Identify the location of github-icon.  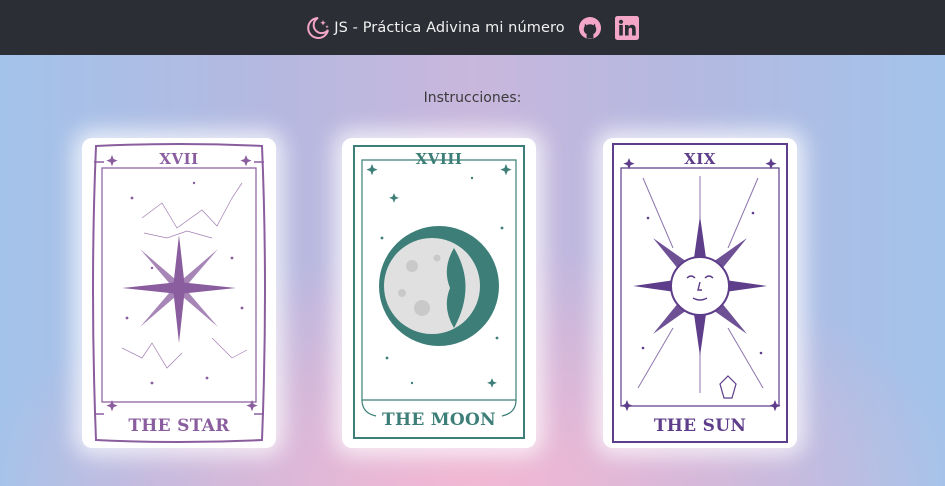
(590, 28).